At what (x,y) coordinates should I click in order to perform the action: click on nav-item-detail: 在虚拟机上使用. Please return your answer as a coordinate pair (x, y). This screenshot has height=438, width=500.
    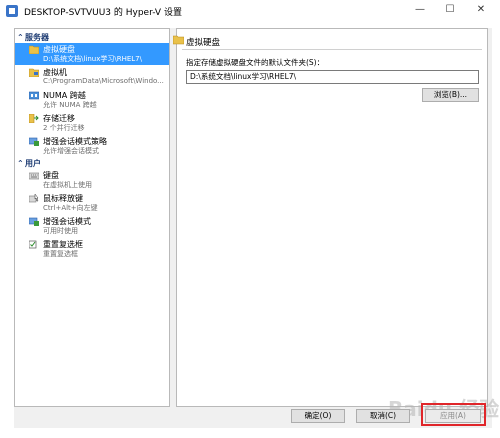
    Looking at the image, I should click on (67, 185).